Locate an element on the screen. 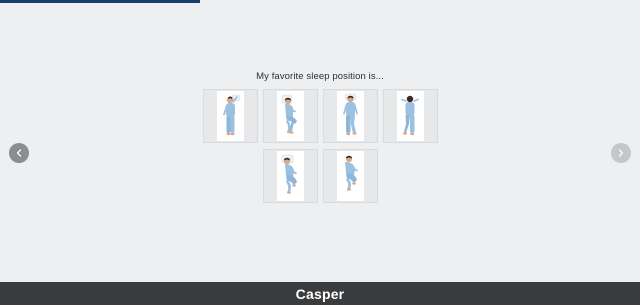 This screenshot has height=305, width=640. sleeper-side-curled-image is located at coordinates (350, 176).